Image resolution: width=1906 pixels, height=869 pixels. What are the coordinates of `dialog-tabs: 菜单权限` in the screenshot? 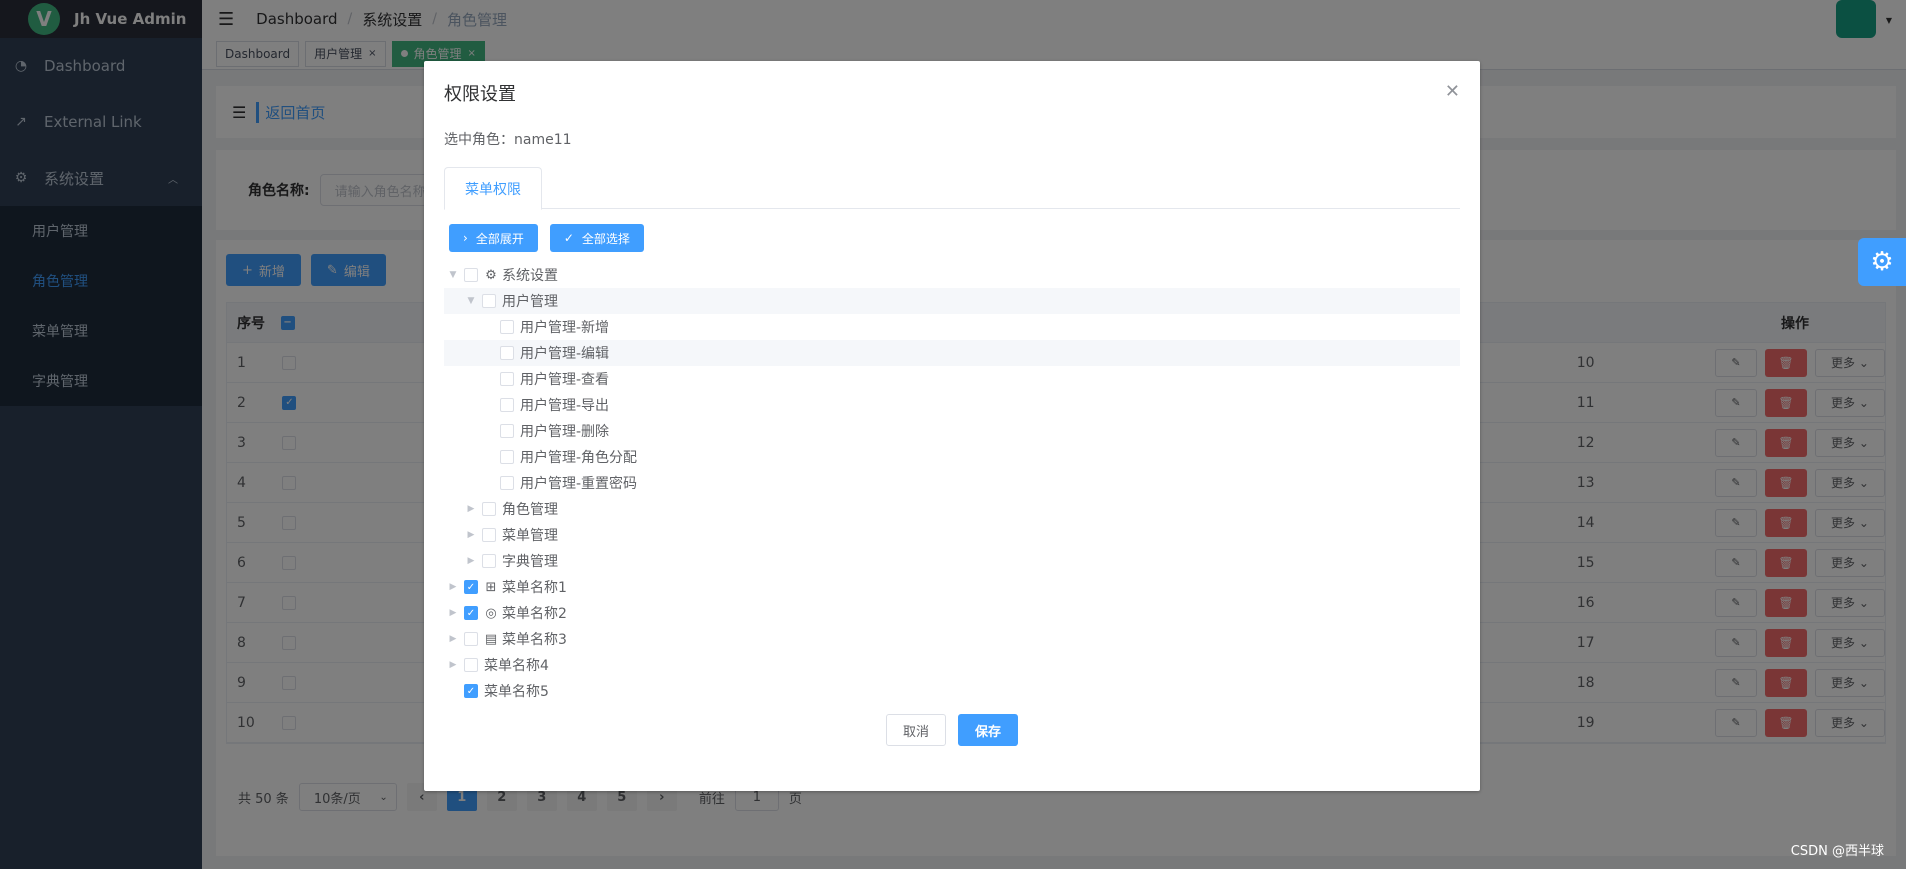 It's located at (952, 188).